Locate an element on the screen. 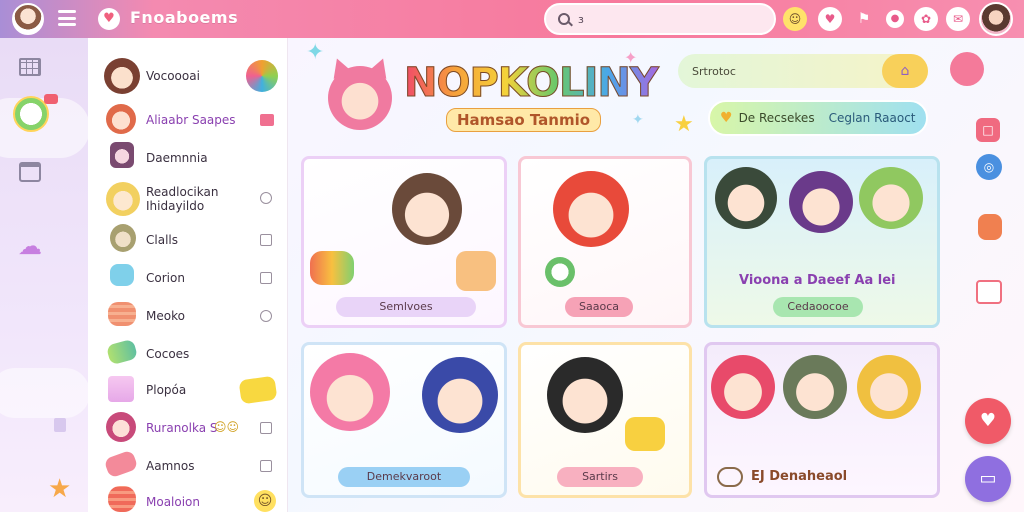  cloud-decoration is located at coordinates (45, 393).